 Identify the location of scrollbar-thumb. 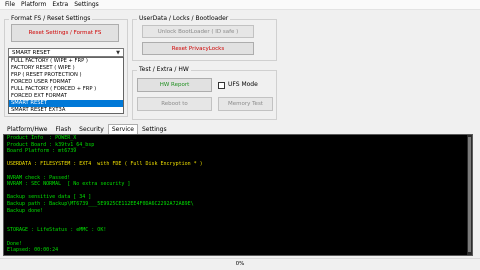
(469, 194).